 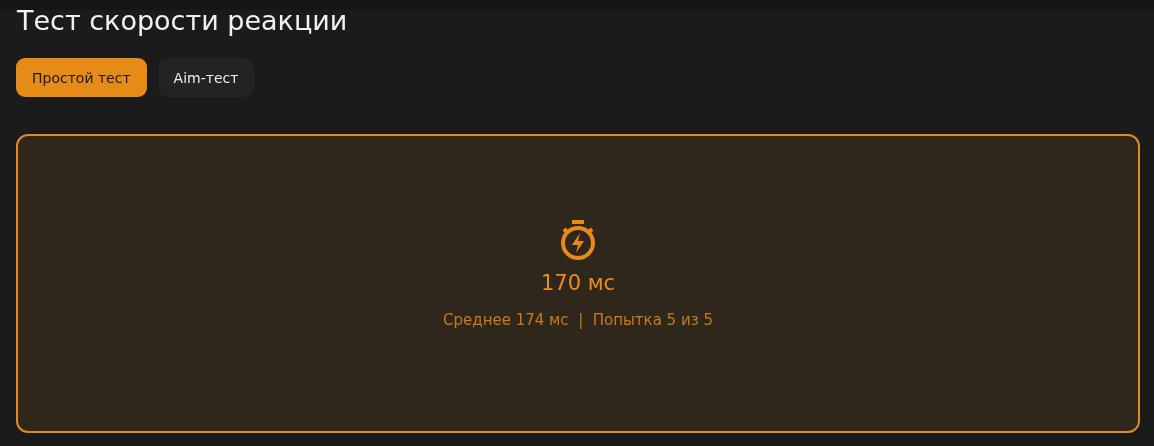 What do you see at coordinates (578, 320) in the screenshot?
I see `attempt-summary: Среднее 174 мс | Попытка 5 из 5` at bounding box center [578, 320].